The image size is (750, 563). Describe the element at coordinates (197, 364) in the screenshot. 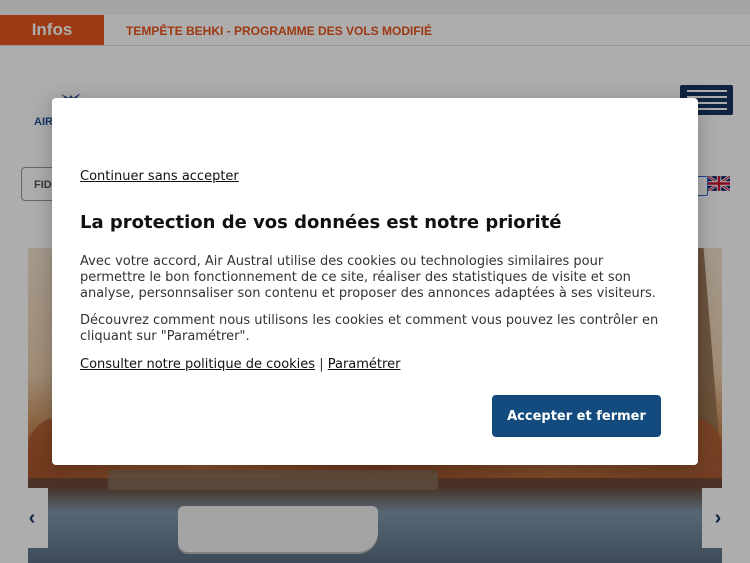

I see `cookie-policy-link: Consulter notre politique de cookies` at that location.